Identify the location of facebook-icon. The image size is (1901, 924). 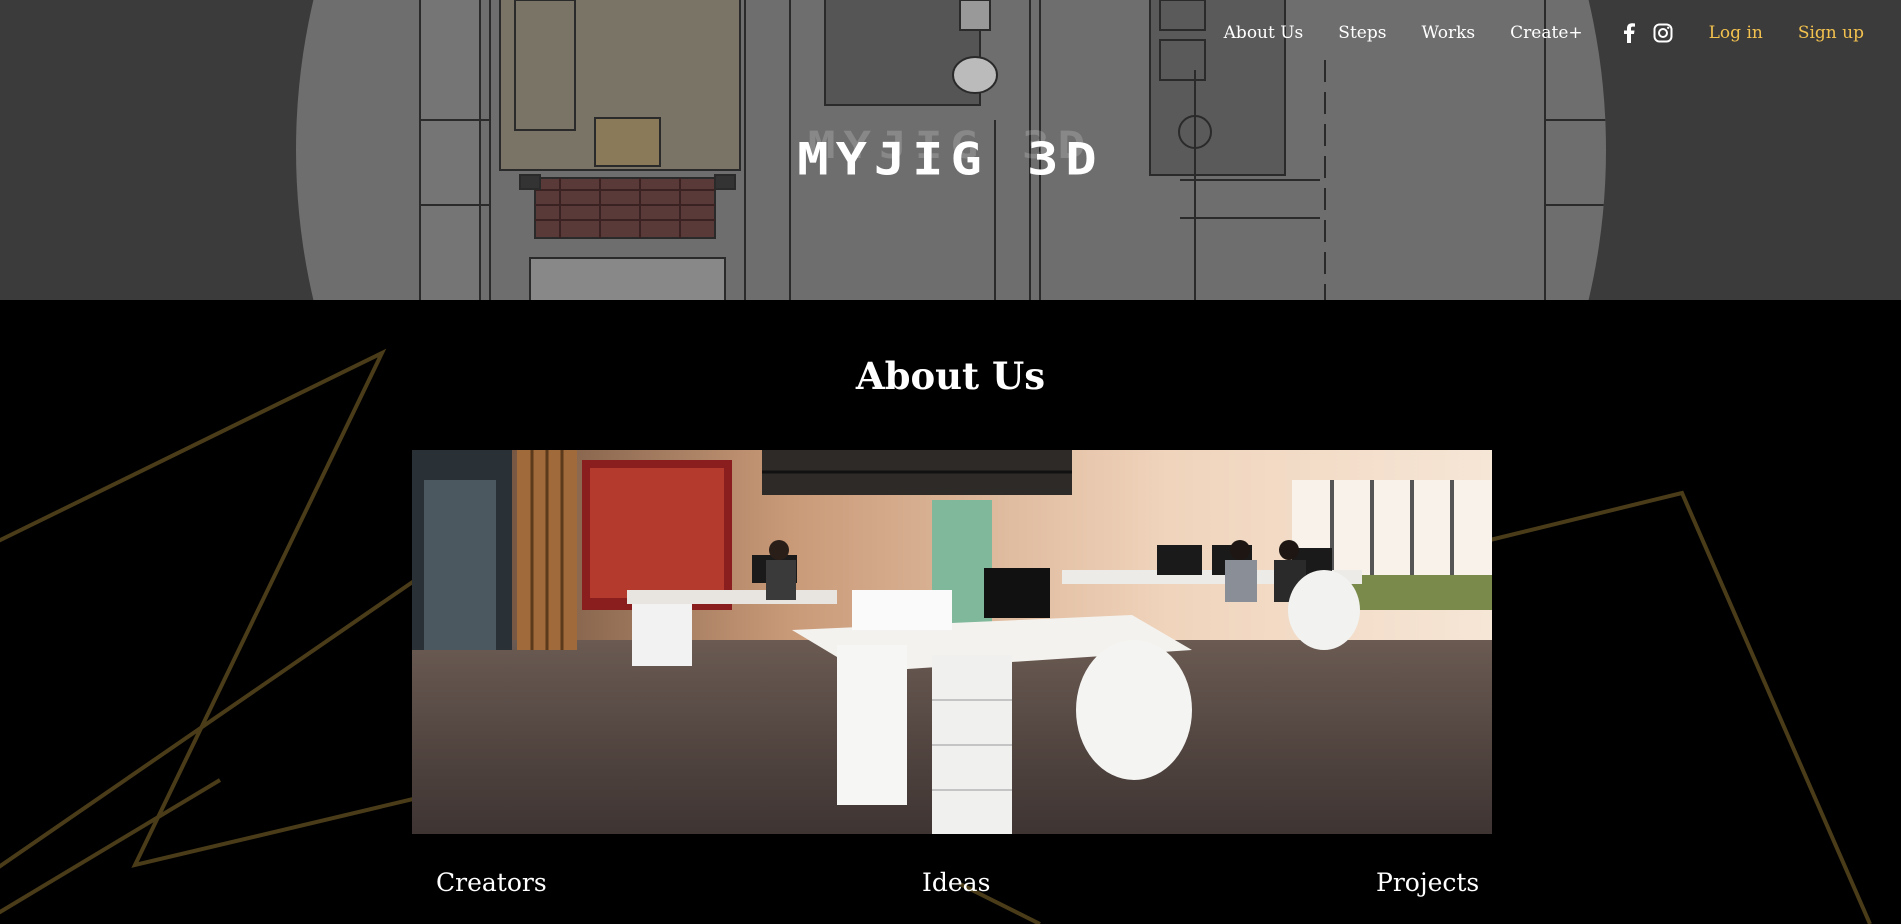
(1629, 33).